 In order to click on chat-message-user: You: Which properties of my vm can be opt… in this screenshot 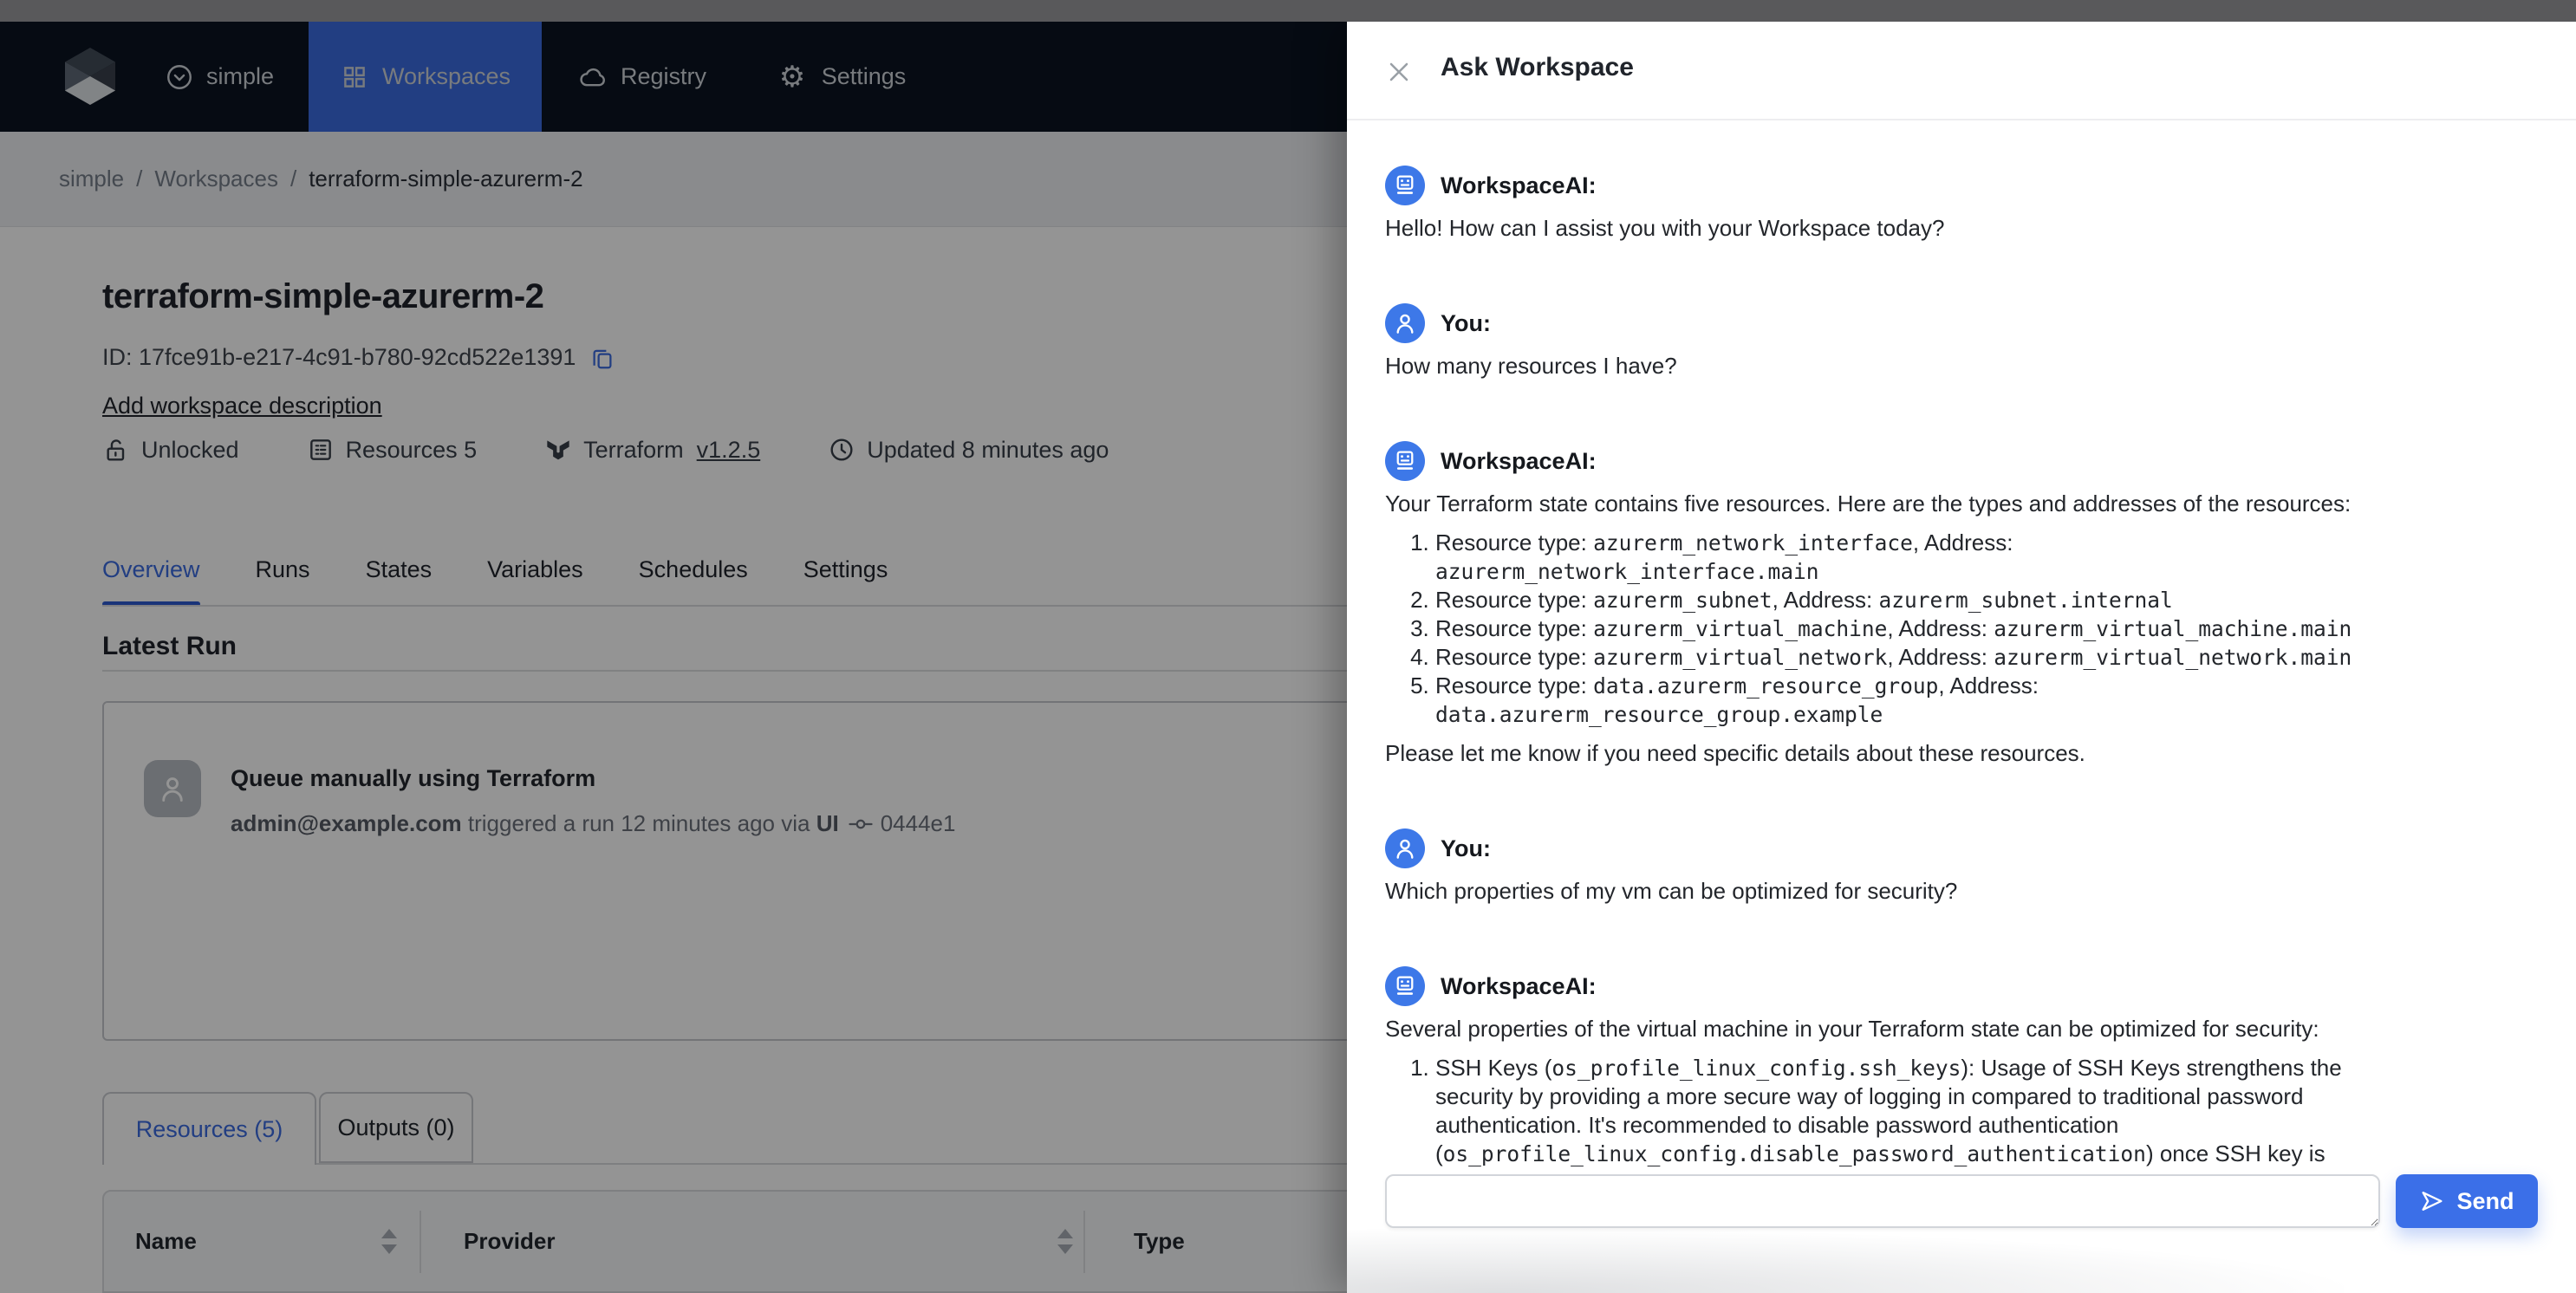, I will do `click(1969, 867)`.